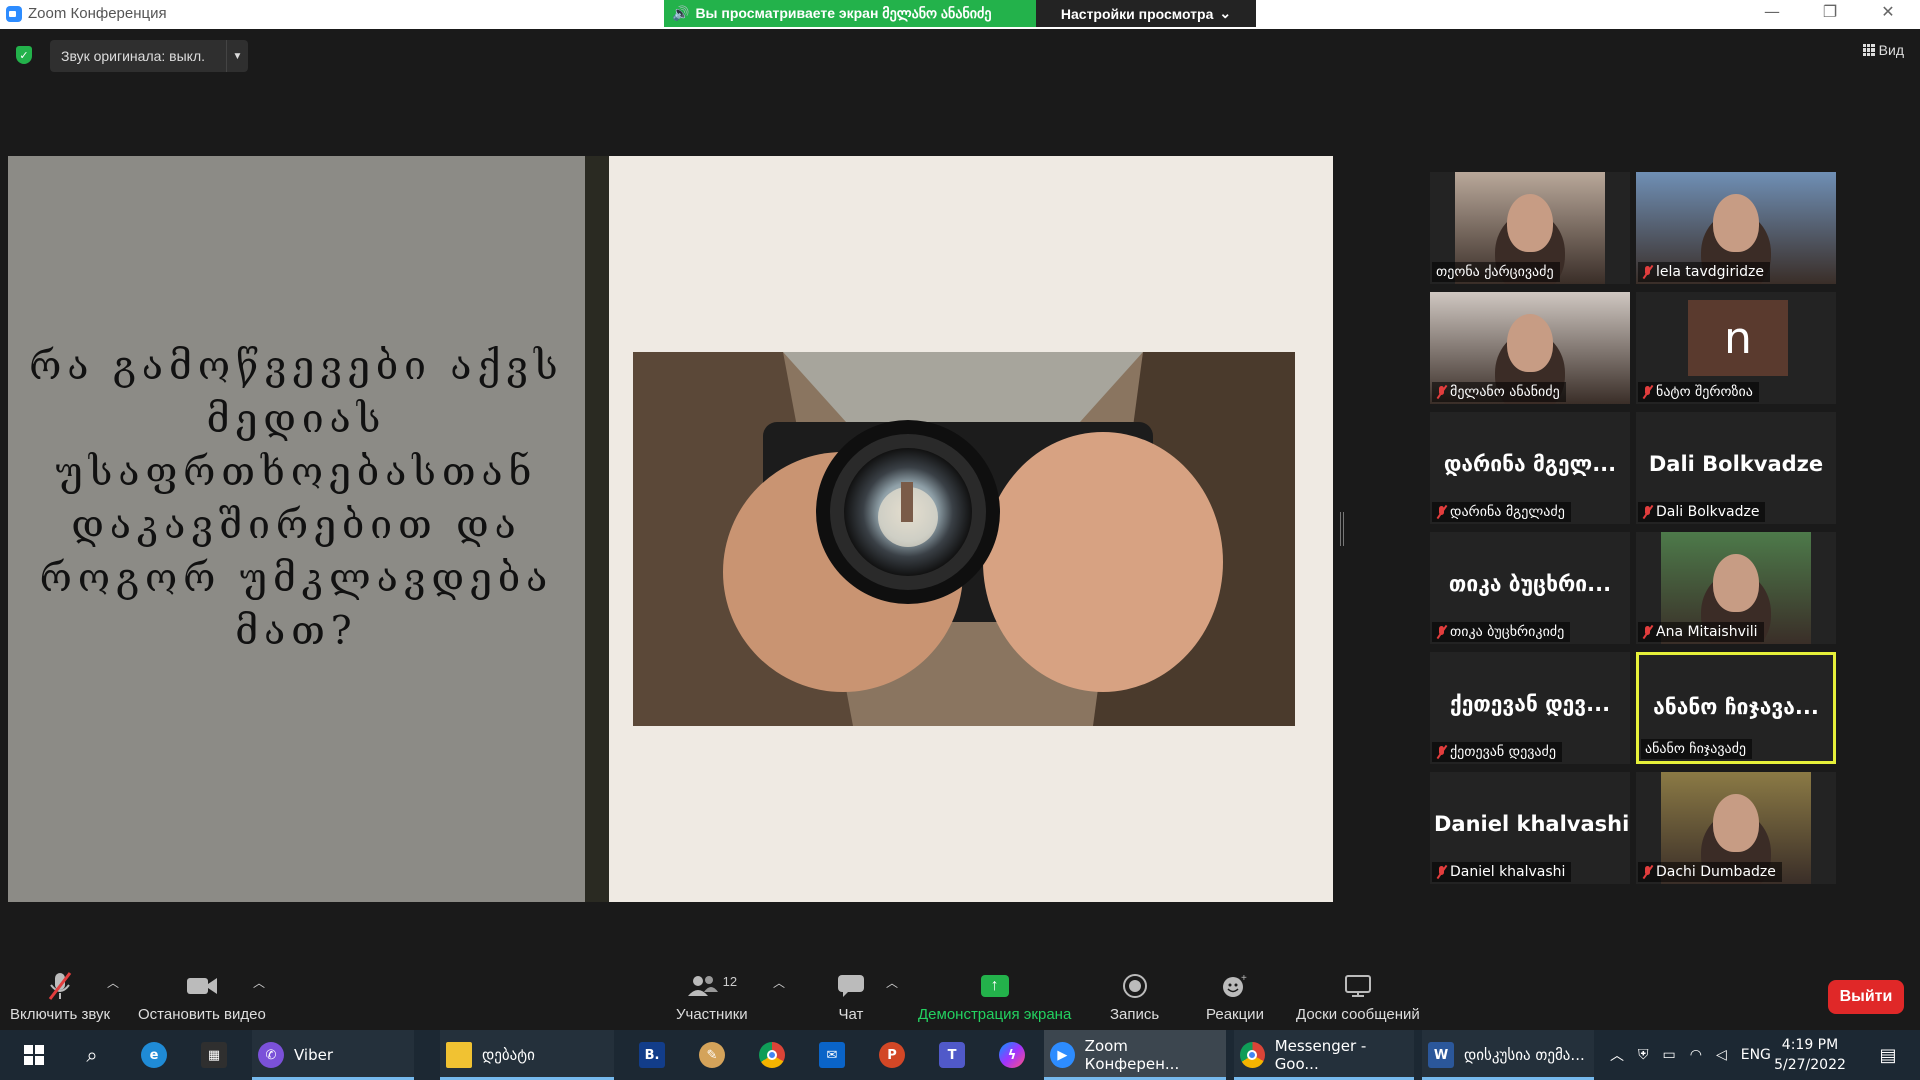  Describe the element at coordinates (779, 982) in the screenshot. I see `participants-caret-icon: ︿` at that location.